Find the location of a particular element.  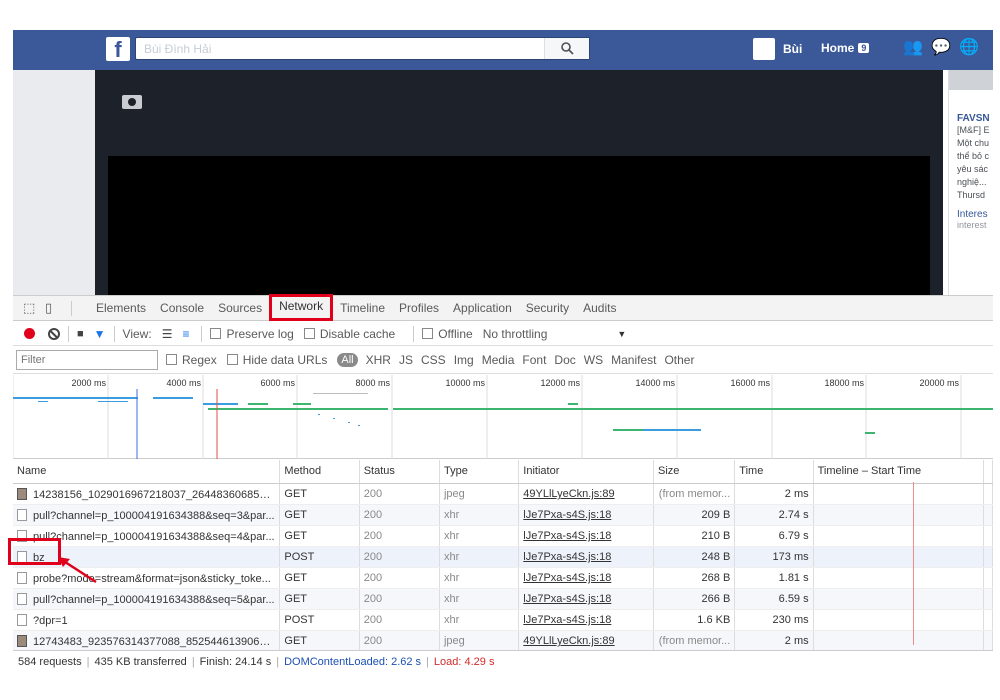

chevron-down-icon: ▼ is located at coordinates (621, 334).